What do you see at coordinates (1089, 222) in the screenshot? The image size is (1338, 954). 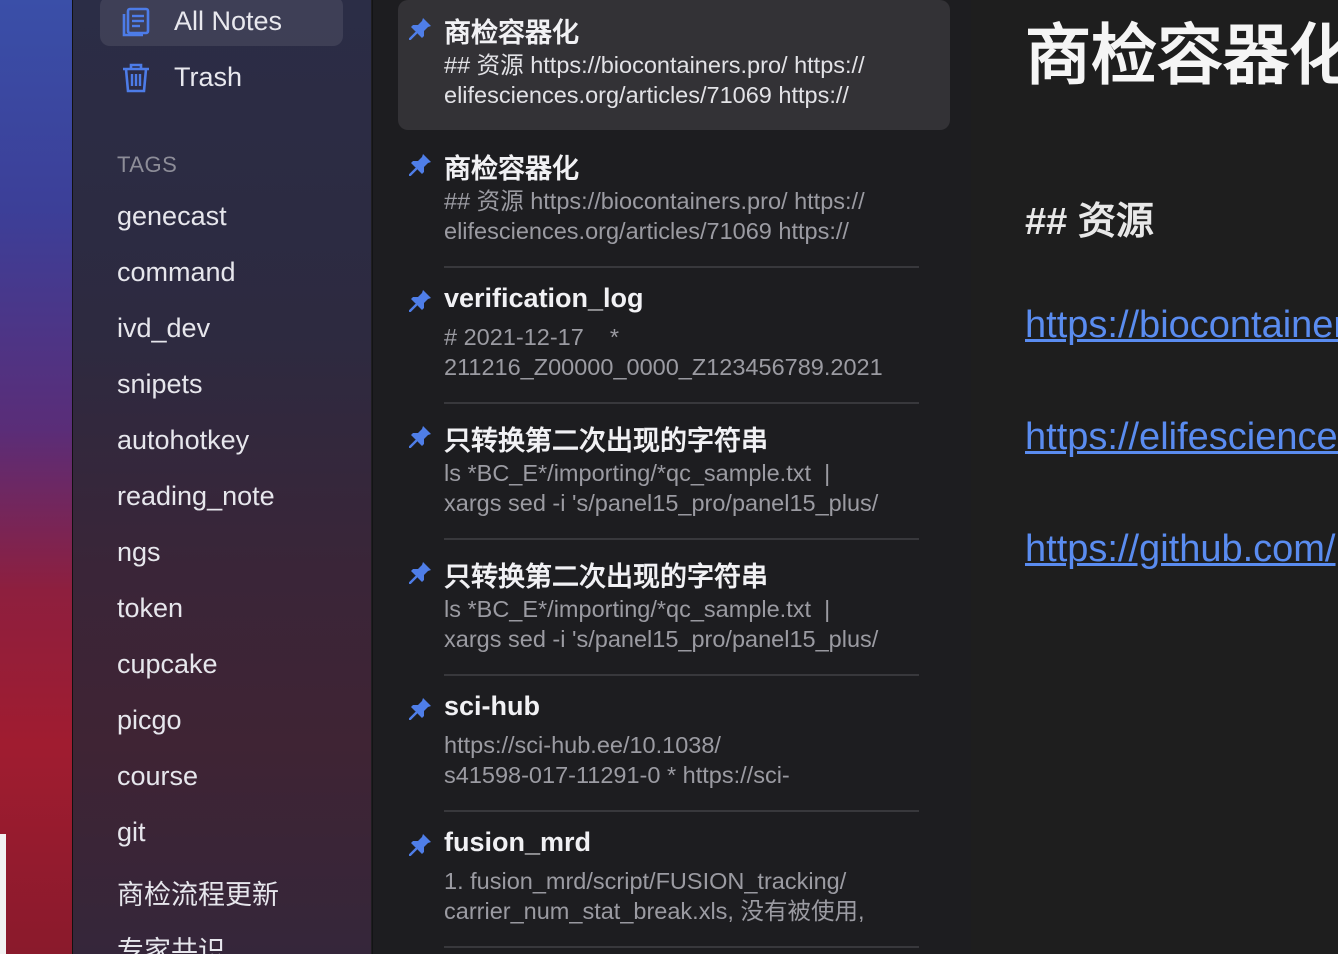 I see `editor-heading: ## 资源` at bounding box center [1089, 222].